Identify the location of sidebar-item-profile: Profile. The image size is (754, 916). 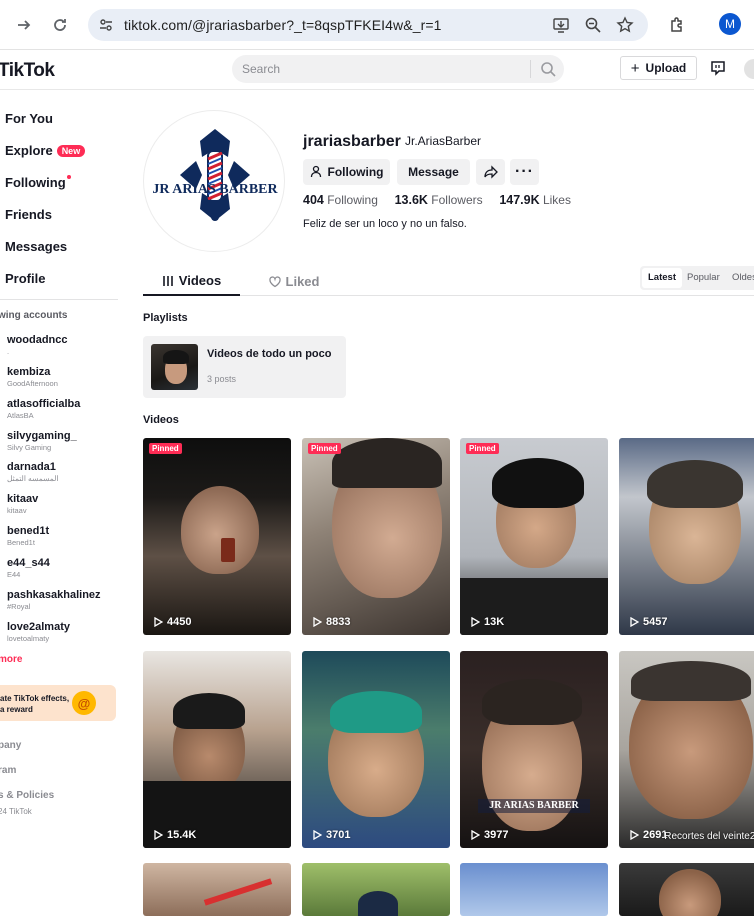
(25, 278).